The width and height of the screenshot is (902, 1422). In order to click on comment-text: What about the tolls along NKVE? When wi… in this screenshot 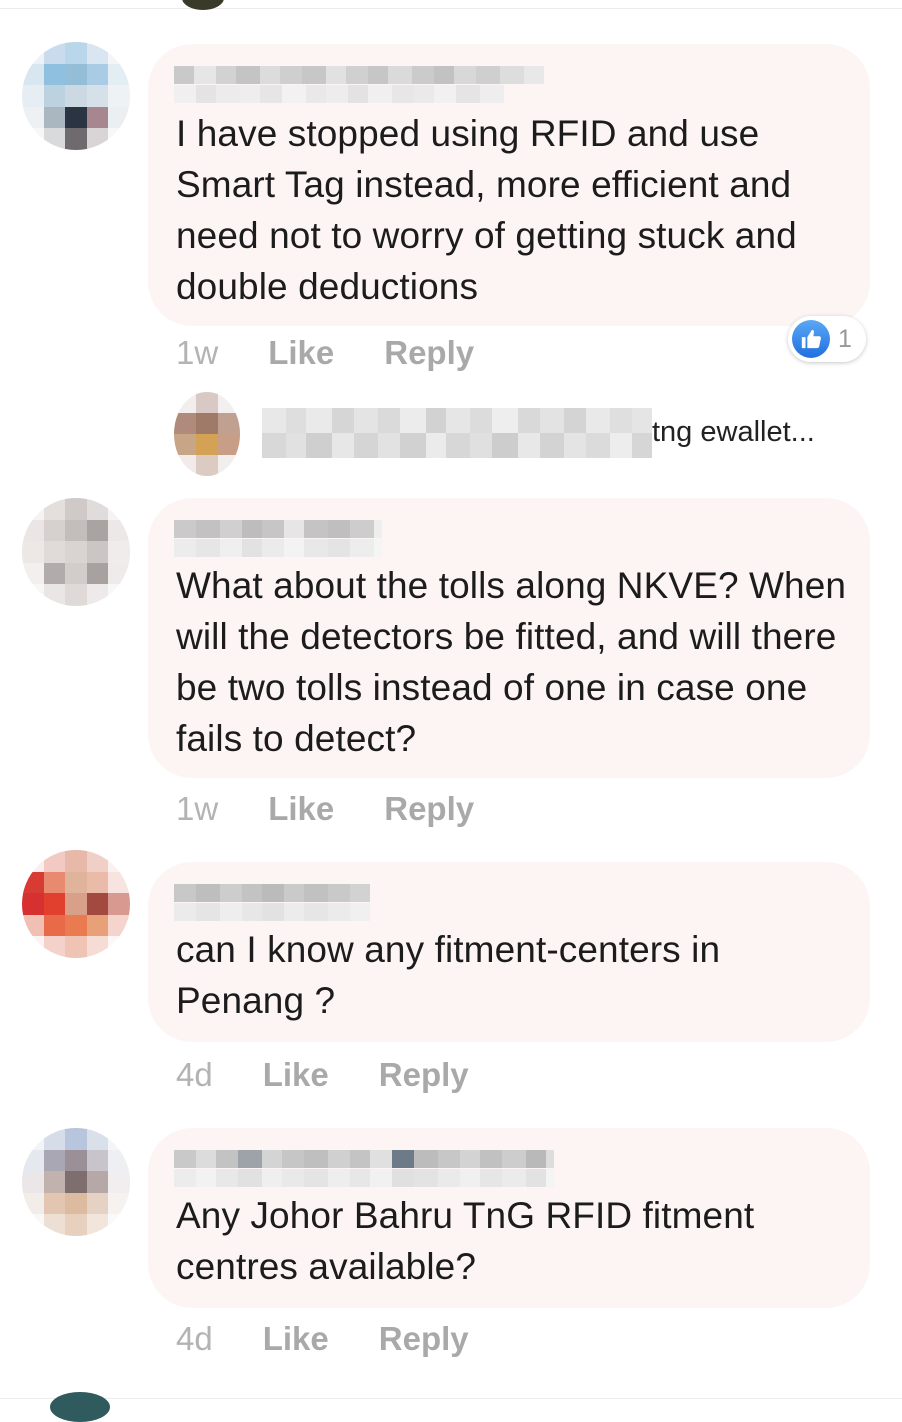, I will do `click(511, 662)`.